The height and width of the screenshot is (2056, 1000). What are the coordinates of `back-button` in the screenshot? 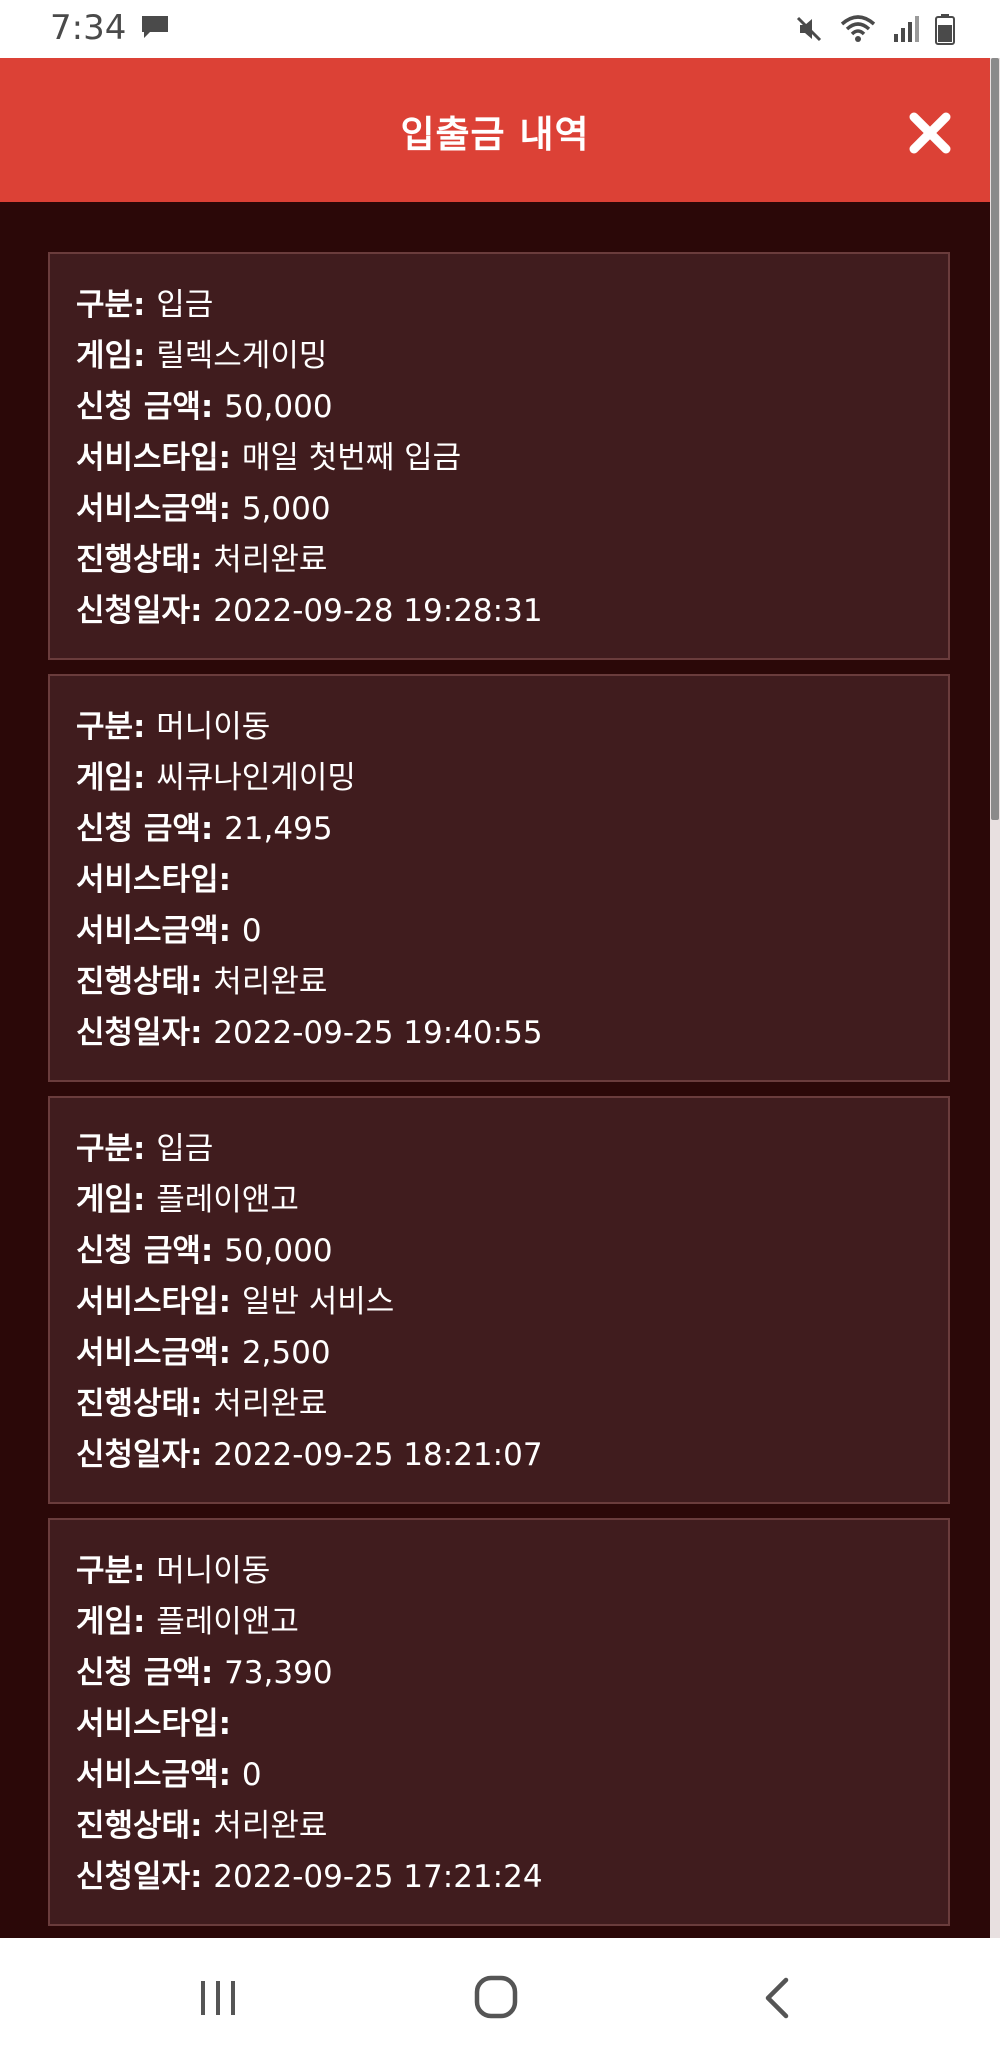 It's located at (777, 1998).